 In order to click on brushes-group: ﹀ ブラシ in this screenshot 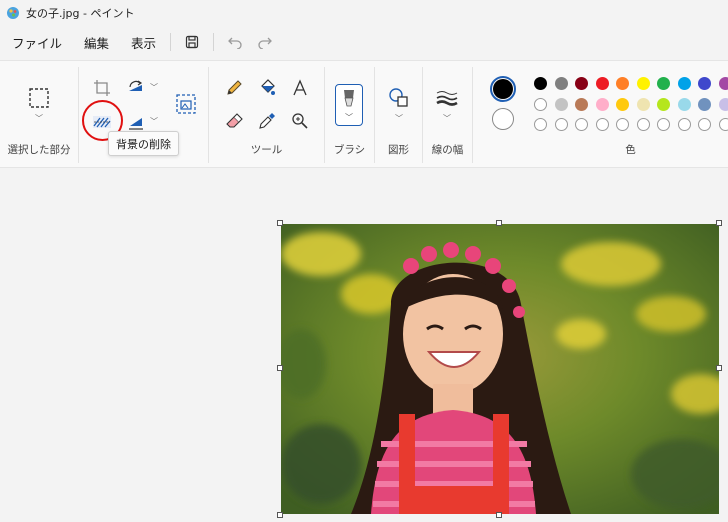, I will do `click(349, 115)`.